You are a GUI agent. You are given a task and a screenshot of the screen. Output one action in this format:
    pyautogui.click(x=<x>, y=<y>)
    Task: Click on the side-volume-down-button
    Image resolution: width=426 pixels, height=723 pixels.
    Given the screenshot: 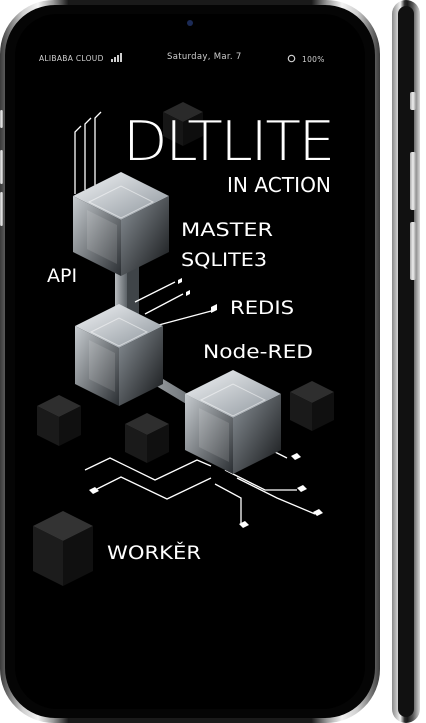 What is the action you would take?
    pyautogui.click(x=413, y=251)
    